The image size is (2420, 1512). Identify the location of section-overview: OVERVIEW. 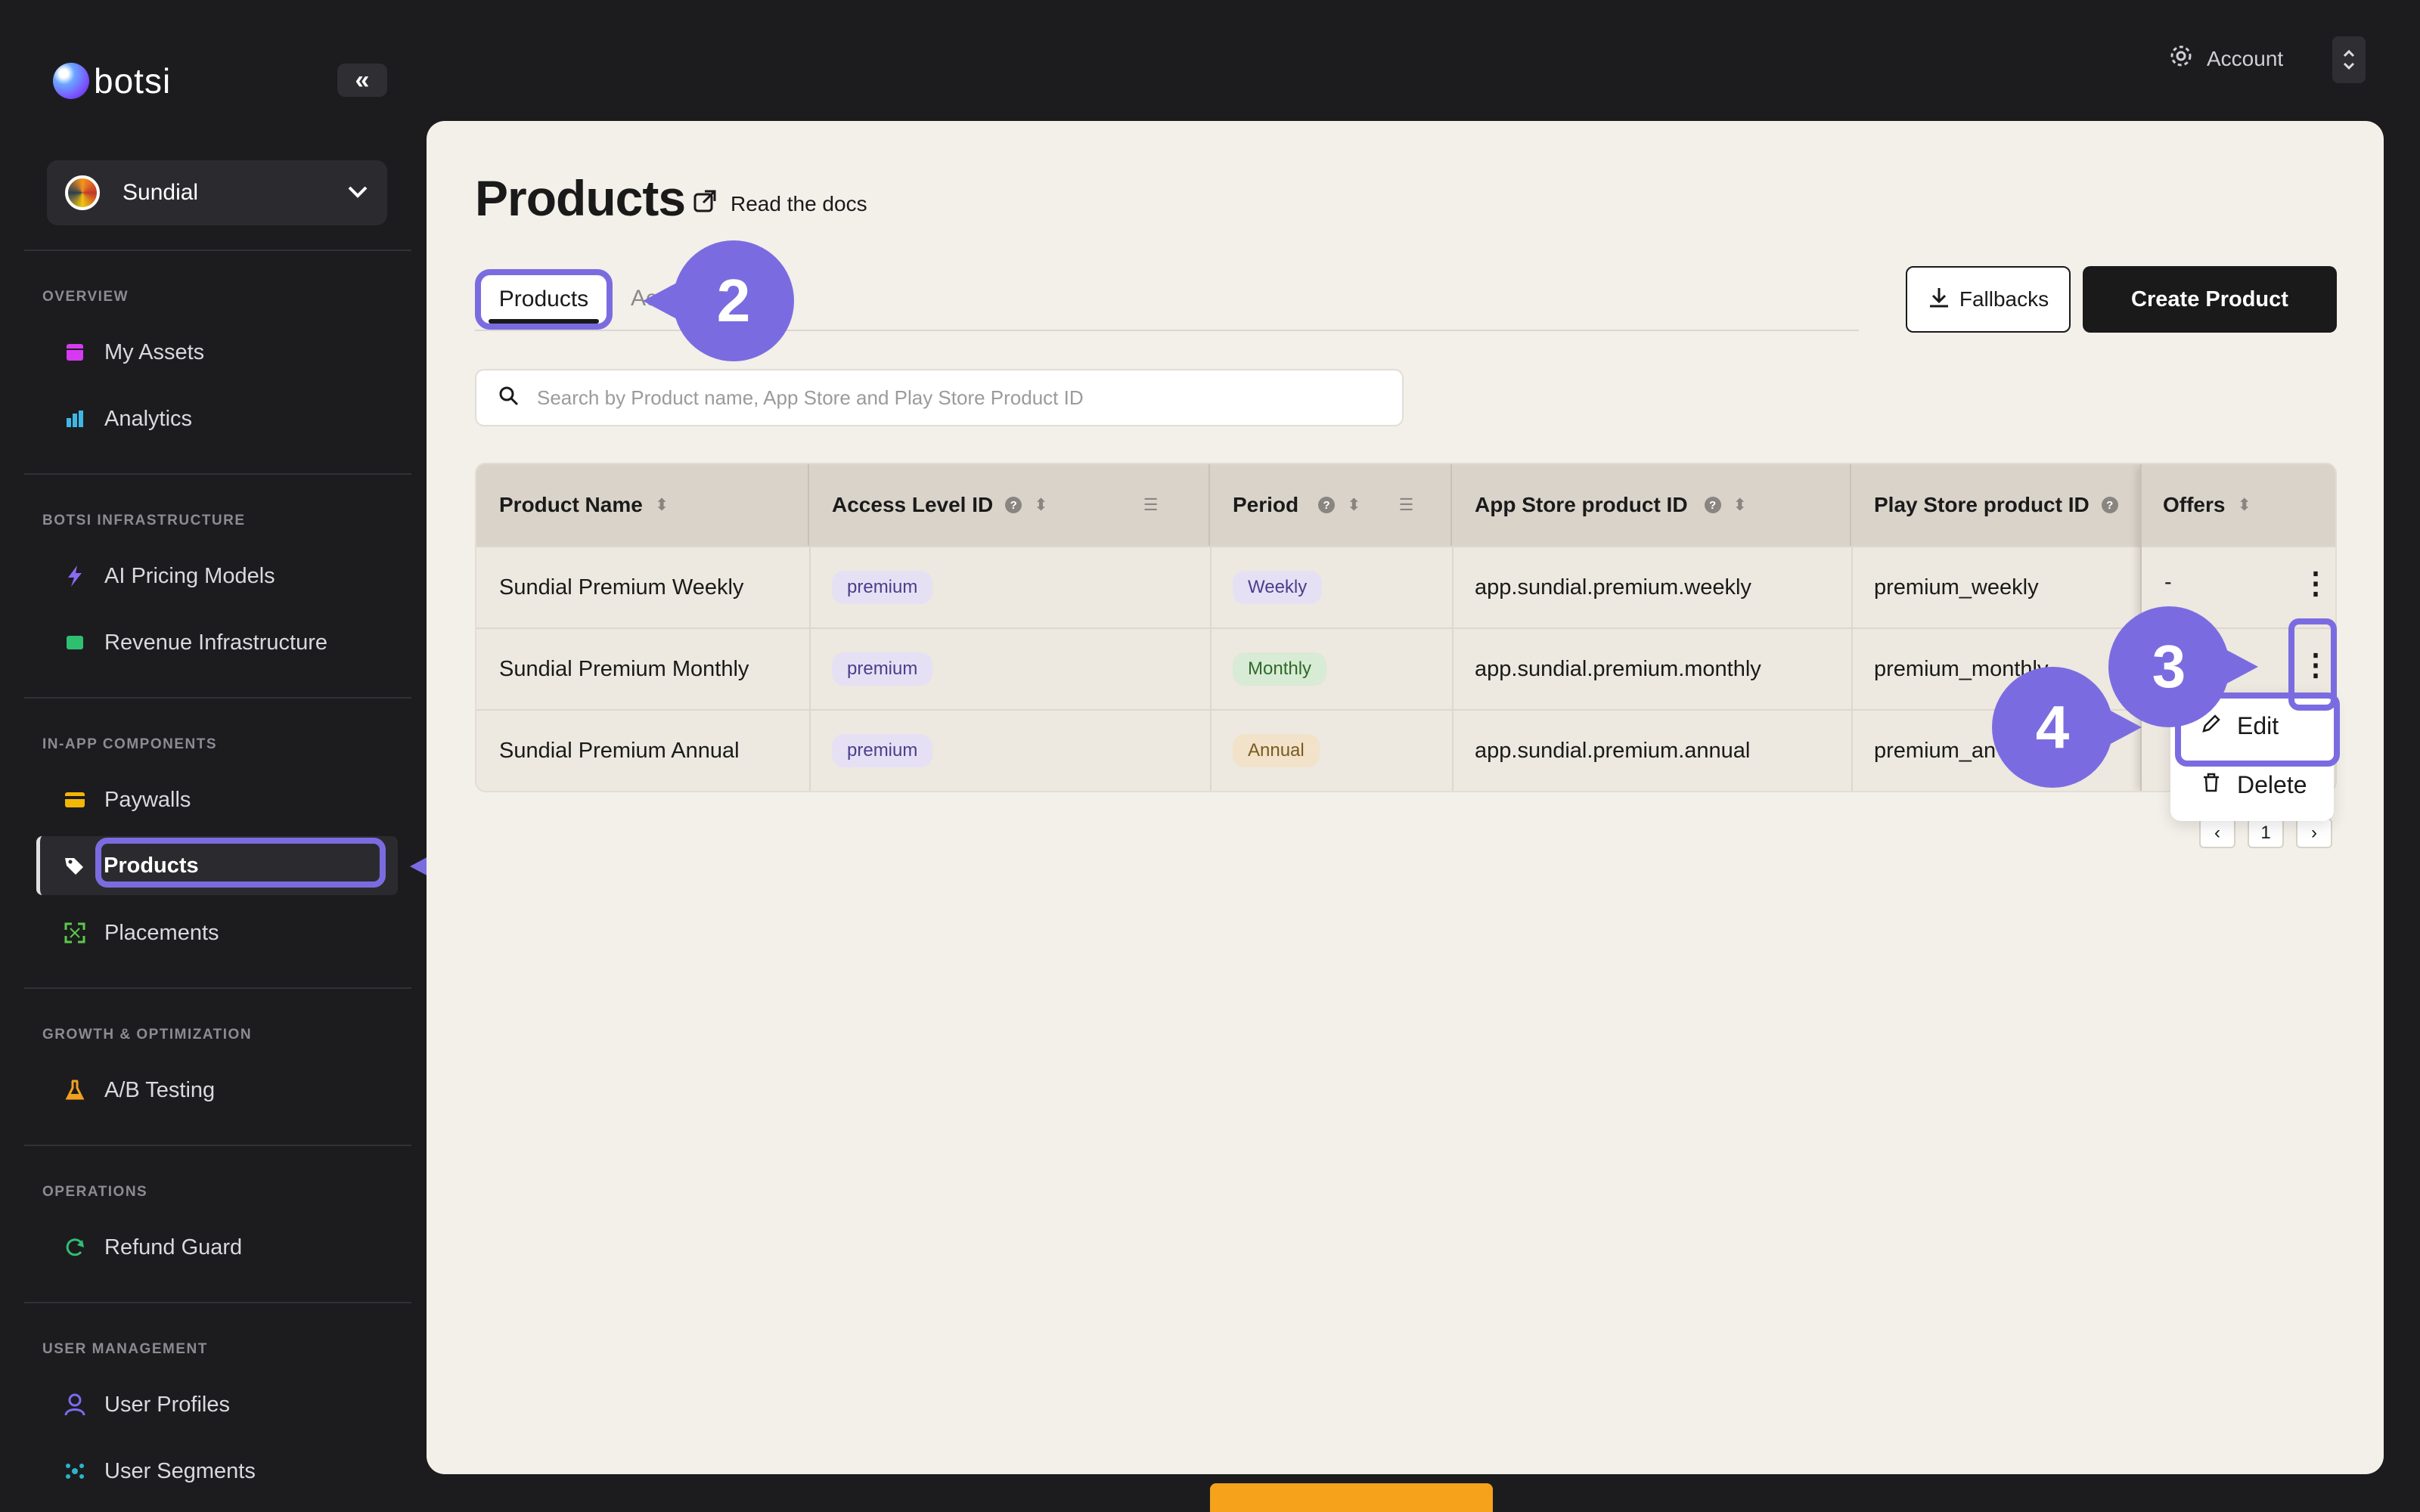
(85, 297).